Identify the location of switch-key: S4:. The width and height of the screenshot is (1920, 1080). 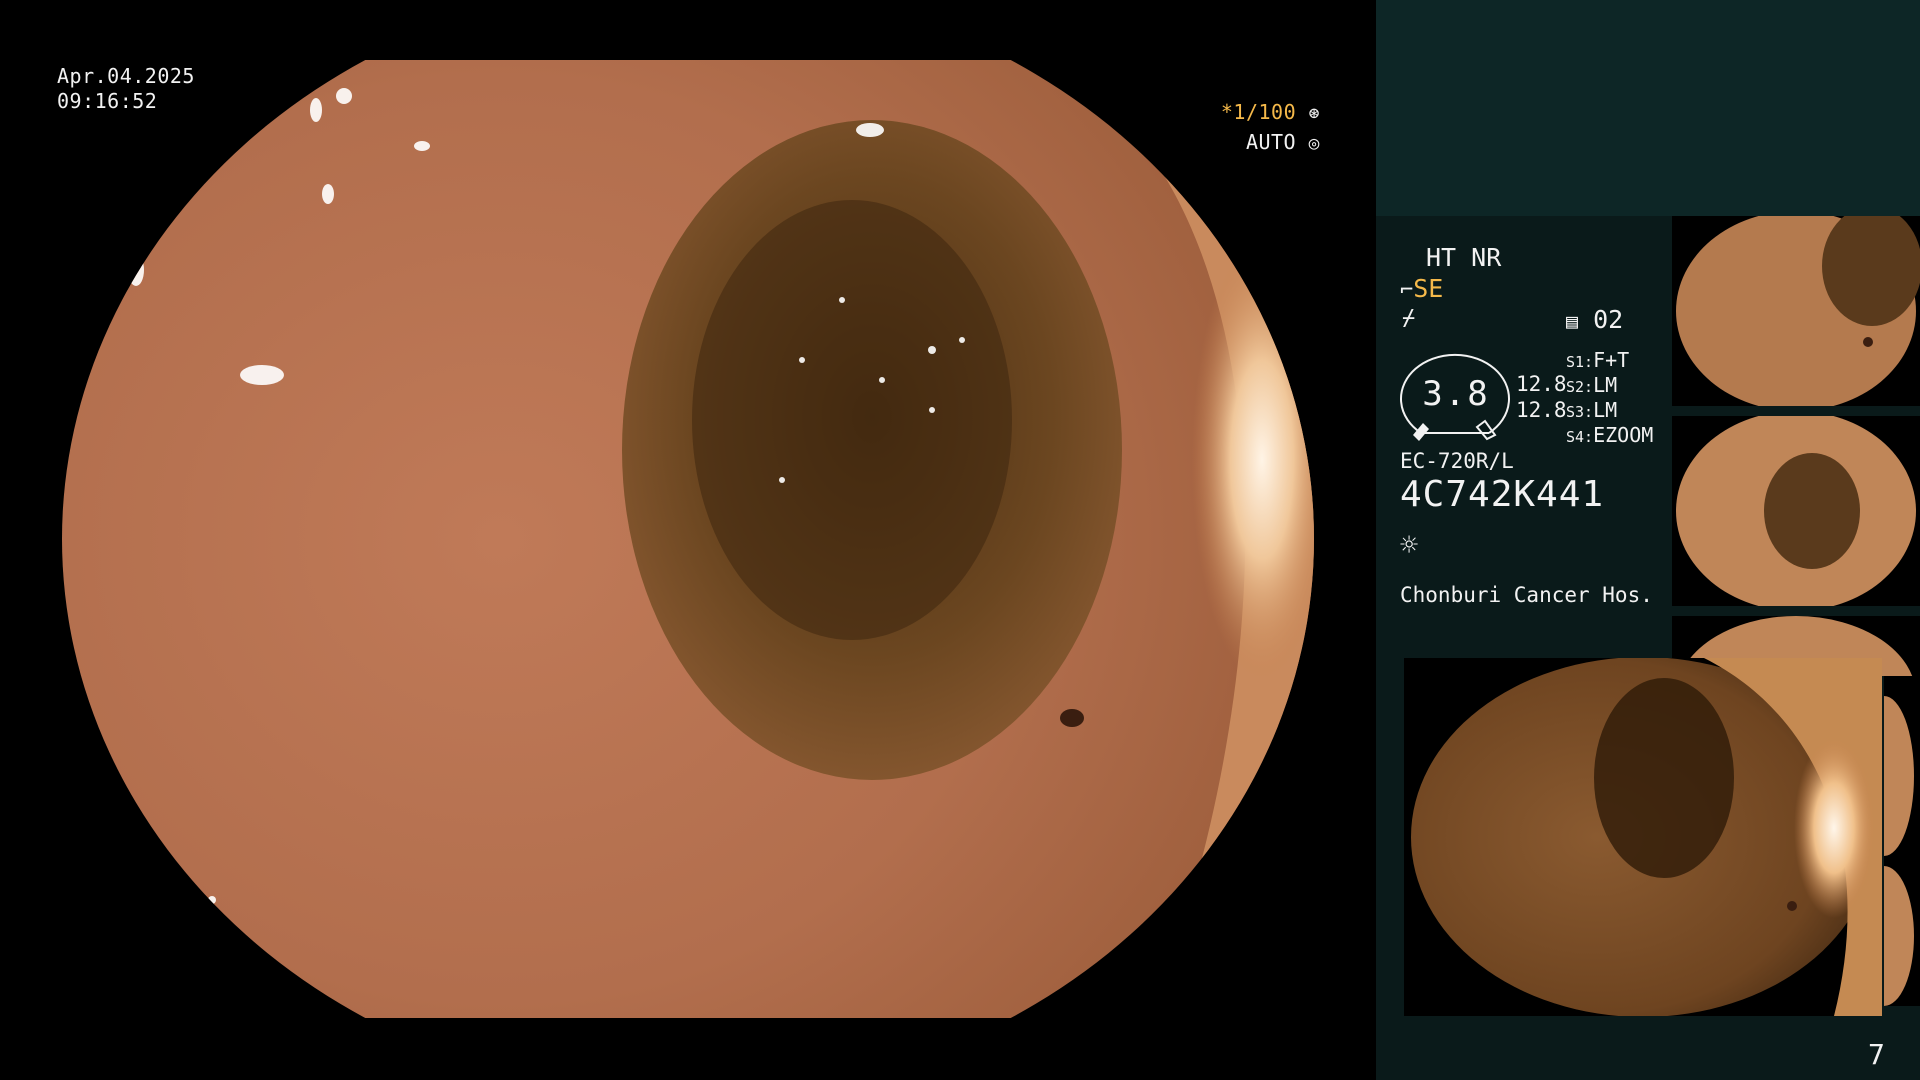
(1580, 437).